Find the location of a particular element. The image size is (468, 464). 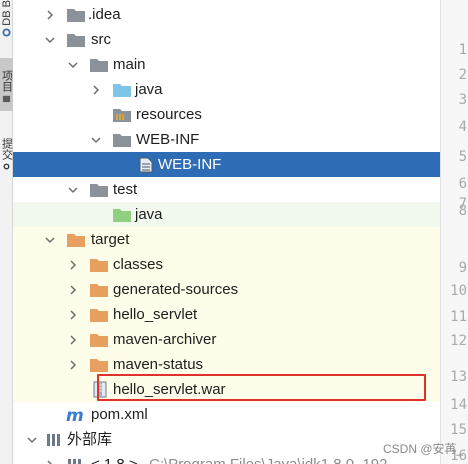

line-number: 12 is located at coordinates (458, 341).